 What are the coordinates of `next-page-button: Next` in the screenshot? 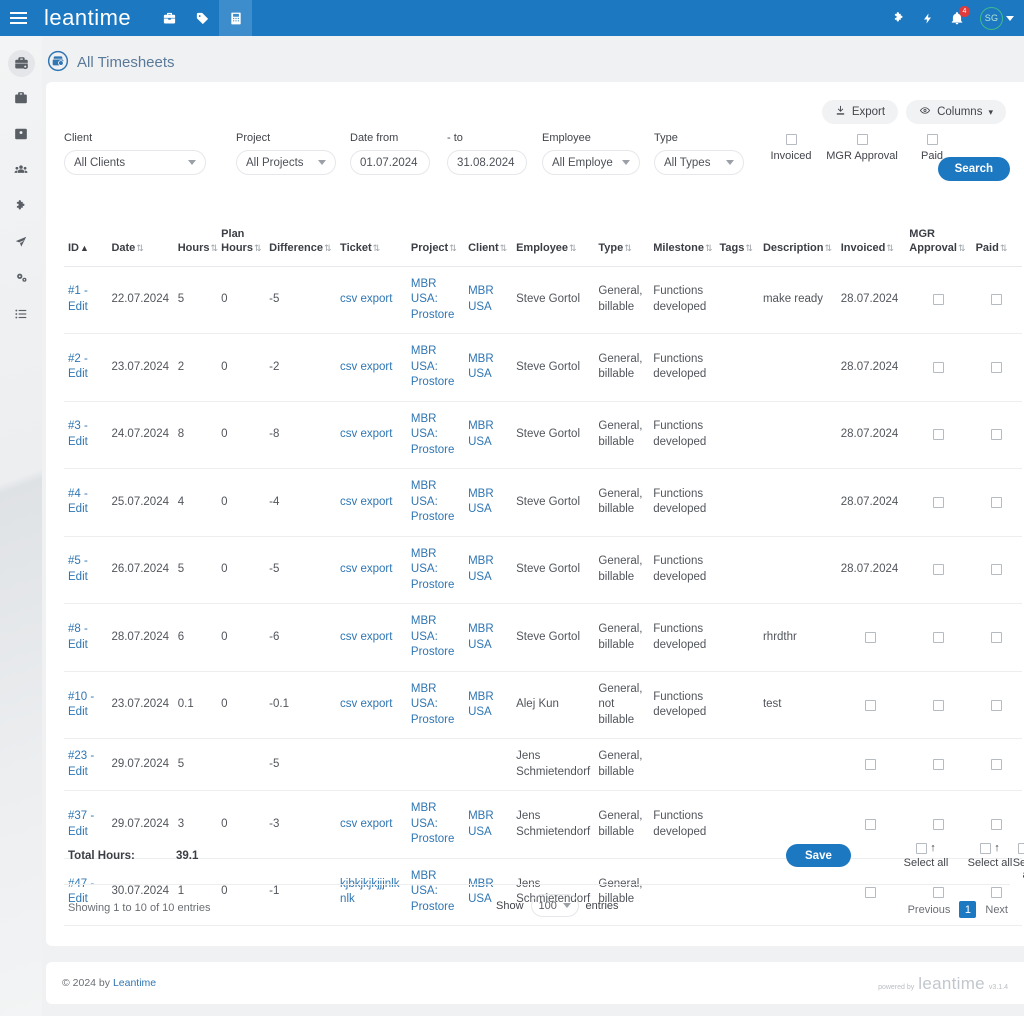 It's located at (996, 910).